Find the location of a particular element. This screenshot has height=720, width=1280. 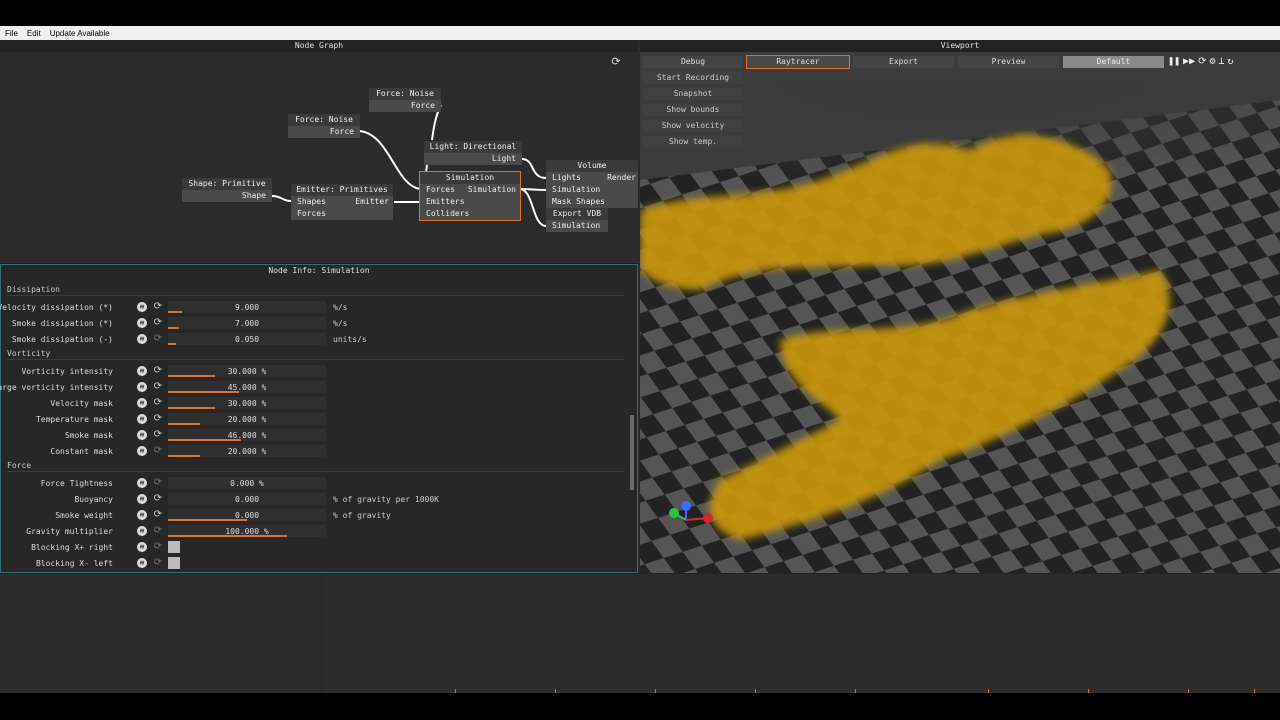

property-row: Vorticity intensity ≡ ⟳ 30.000 % is located at coordinates (311, 371).